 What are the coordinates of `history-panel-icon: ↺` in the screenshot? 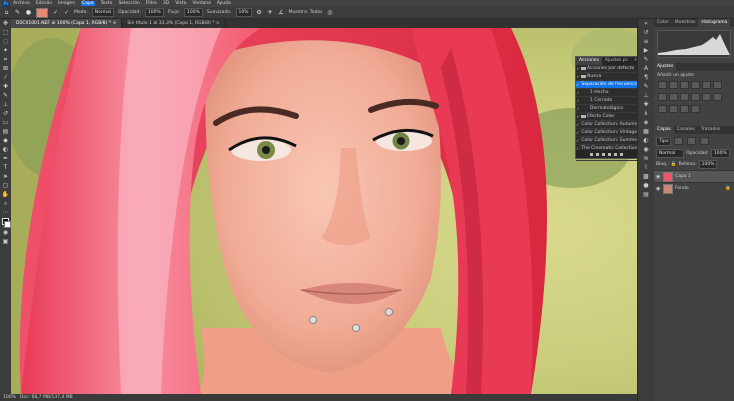 It's located at (646, 32).